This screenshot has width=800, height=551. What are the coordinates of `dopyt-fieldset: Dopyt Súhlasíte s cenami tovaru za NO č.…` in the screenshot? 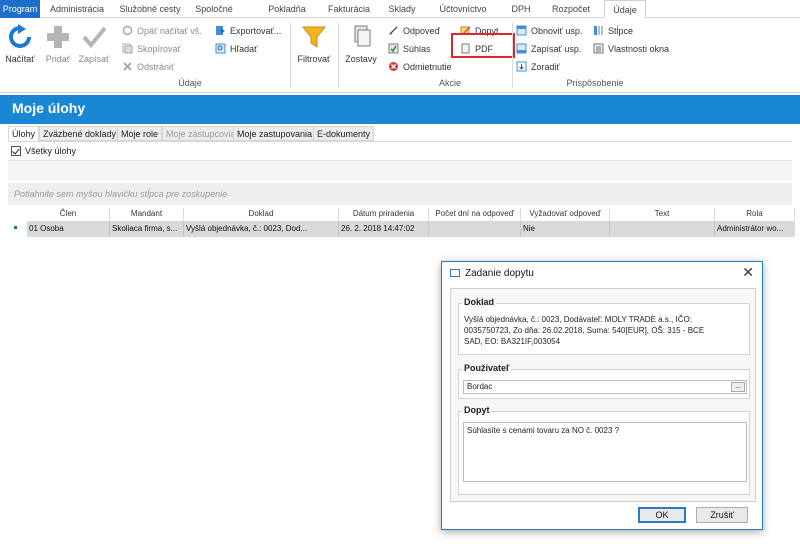 It's located at (604, 450).